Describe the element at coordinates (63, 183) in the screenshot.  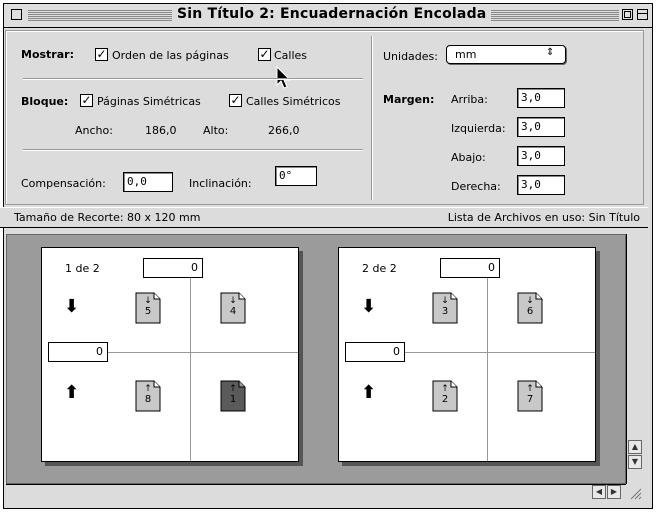
I see `compensacion-label: Compensación:` at that location.